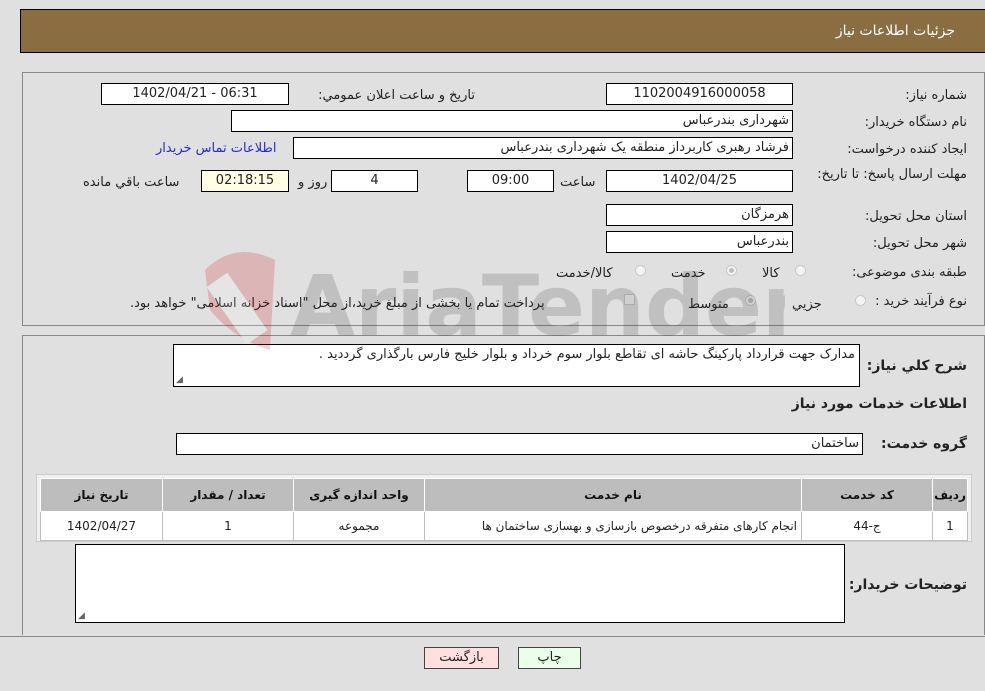 The width and height of the screenshot is (985, 691). What do you see at coordinates (502, 31) in the screenshot?
I see `page-header: جزئیات اطلاعات نیاز` at bounding box center [502, 31].